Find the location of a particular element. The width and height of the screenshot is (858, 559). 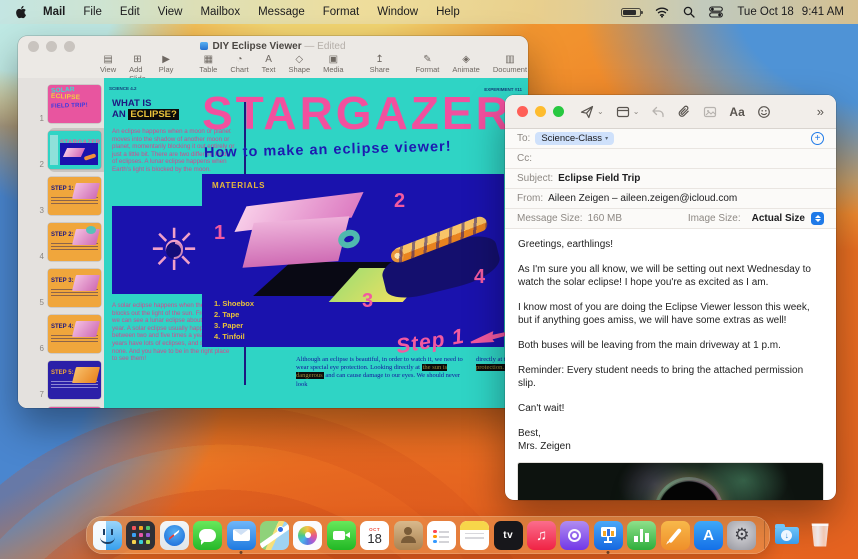

menu-window: Window is located at coordinates (397, 12).